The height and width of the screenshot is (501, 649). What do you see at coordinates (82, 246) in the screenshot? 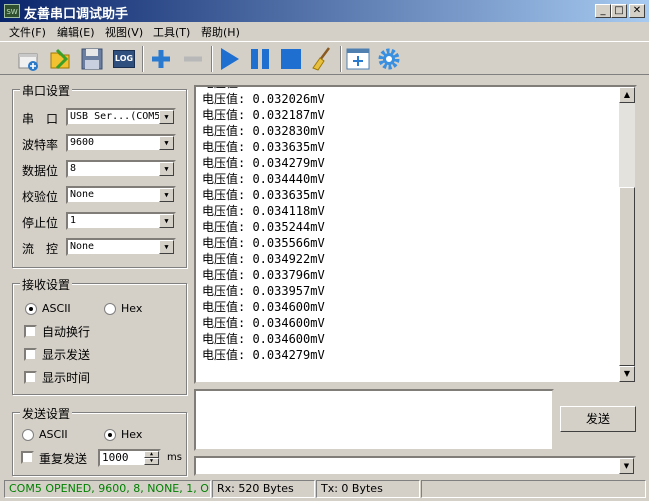
I see `flow-value: None` at bounding box center [82, 246].